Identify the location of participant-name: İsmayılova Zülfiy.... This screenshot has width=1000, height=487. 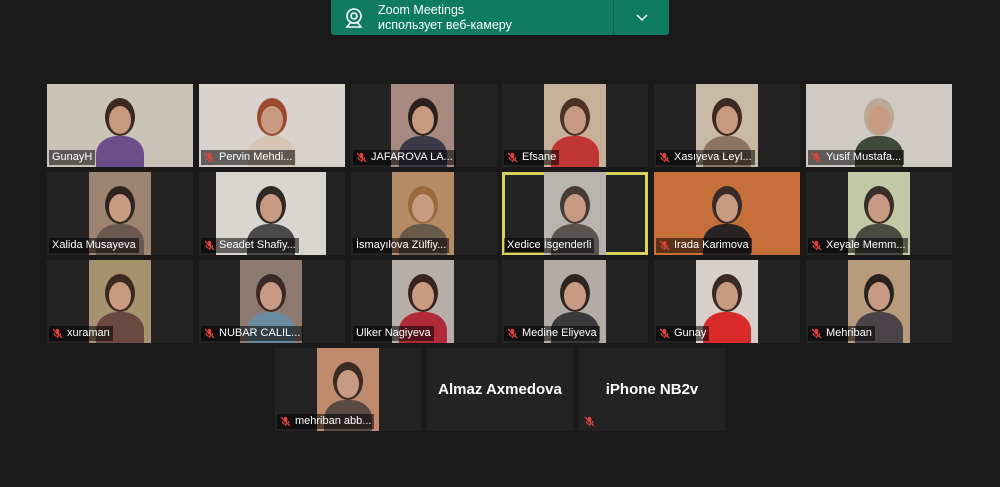
(401, 245).